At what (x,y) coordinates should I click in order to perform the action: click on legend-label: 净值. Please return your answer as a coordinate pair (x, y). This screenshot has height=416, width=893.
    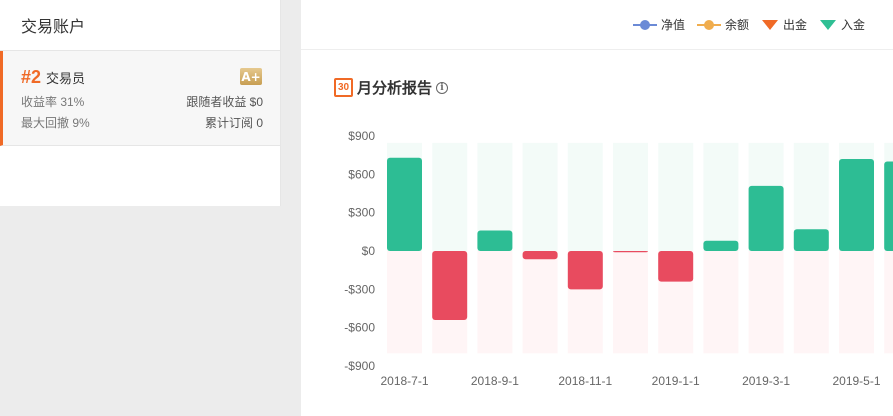
    Looking at the image, I should click on (672, 25).